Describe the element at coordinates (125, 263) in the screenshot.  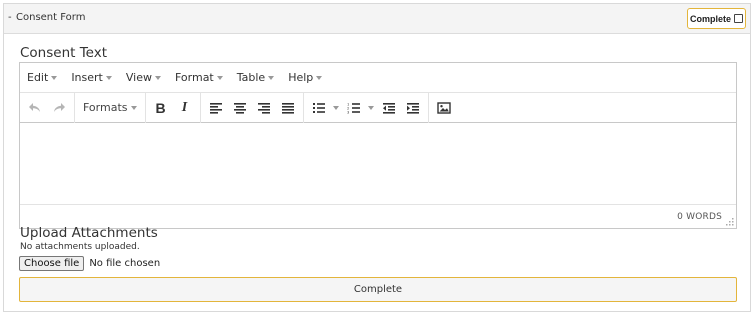
I see `file-chosen-text: No file chosen` at that location.